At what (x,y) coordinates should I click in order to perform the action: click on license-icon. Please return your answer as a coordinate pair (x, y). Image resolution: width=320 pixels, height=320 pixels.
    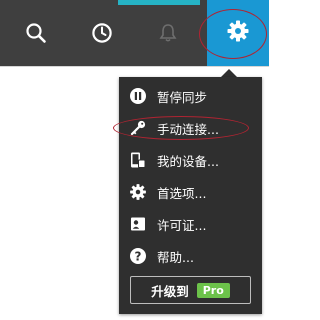
    Looking at the image, I should click on (138, 224).